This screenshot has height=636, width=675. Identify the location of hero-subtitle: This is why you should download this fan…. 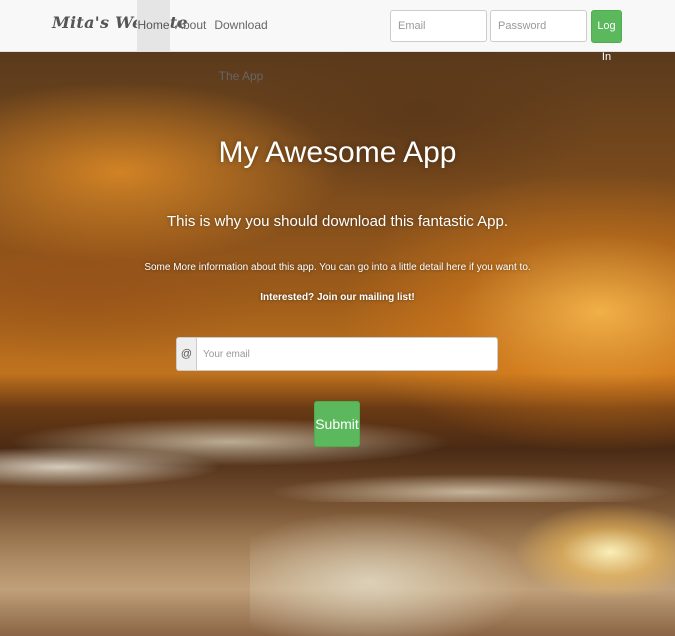
(337, 221).